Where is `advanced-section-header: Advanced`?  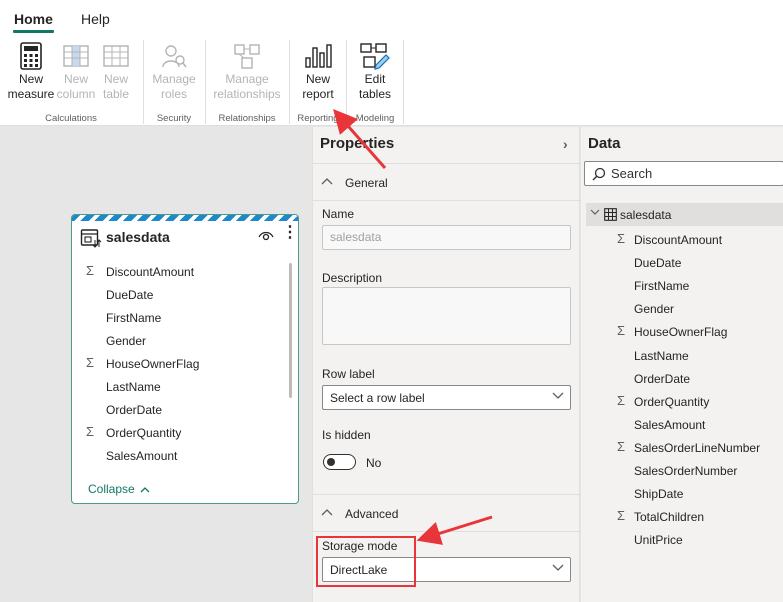 advanced-section-header: Advanced is located at coordinates (447, 513).